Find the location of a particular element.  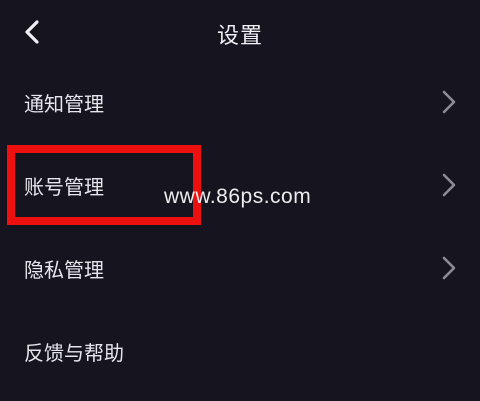

menu-item-label: 账号管理 is located at coordinates (64, 187).